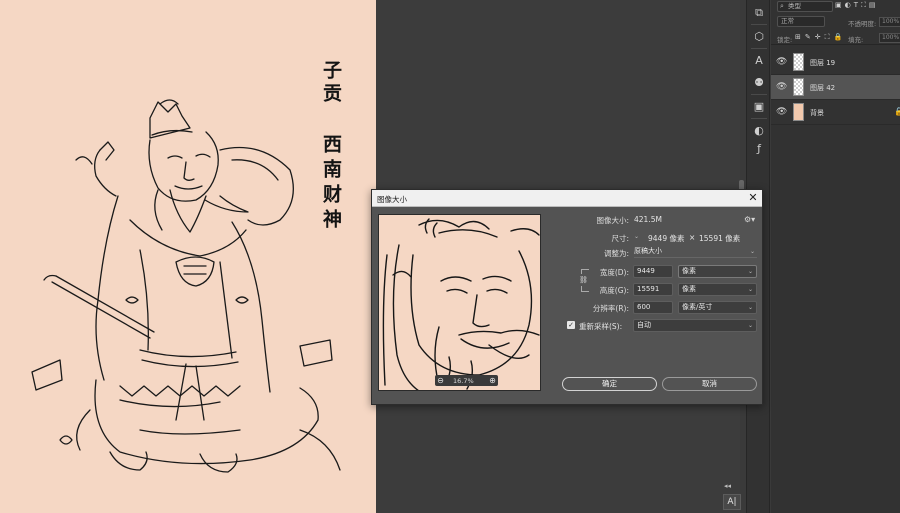 Image resolution: width=900 pixels, height=513 pixels. What do you see at coordinates (689, 271) in the screenshot?
I see `width-unit-value: 像素` at bounding box center [689, 271].